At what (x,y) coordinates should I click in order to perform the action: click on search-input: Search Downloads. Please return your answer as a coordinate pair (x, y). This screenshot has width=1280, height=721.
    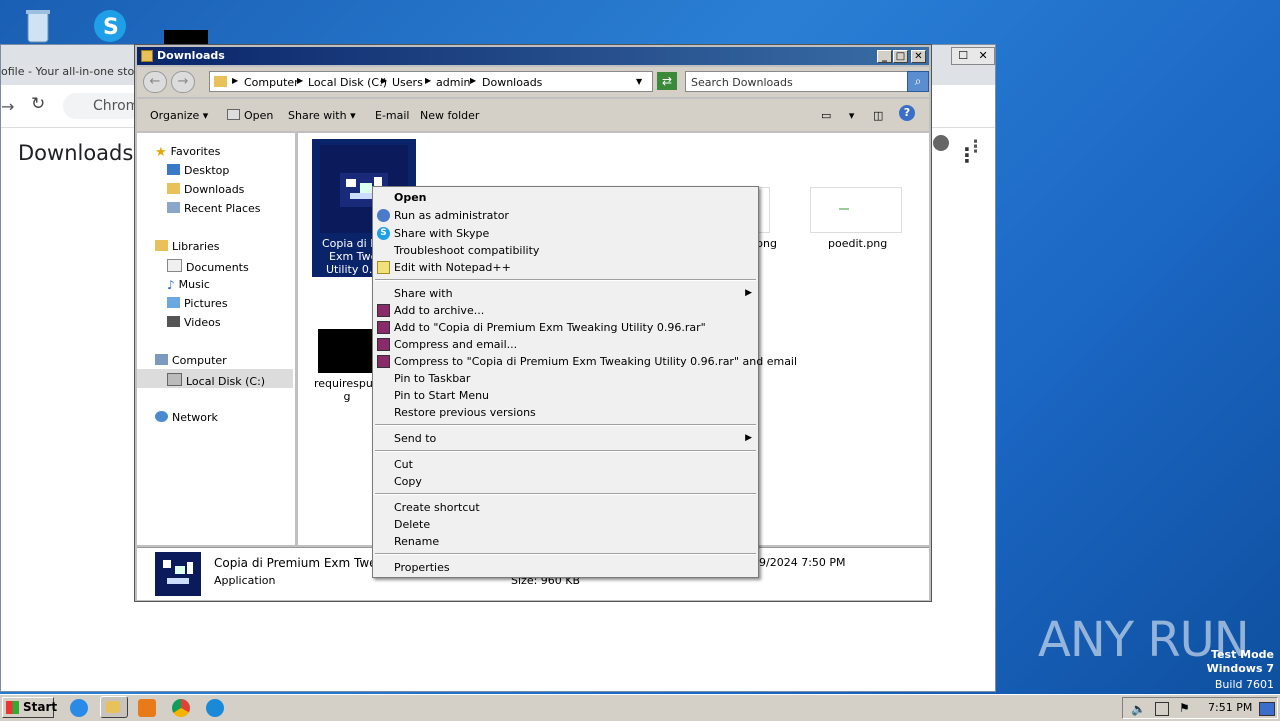
    Looking at the image, I should click on (807, 81).